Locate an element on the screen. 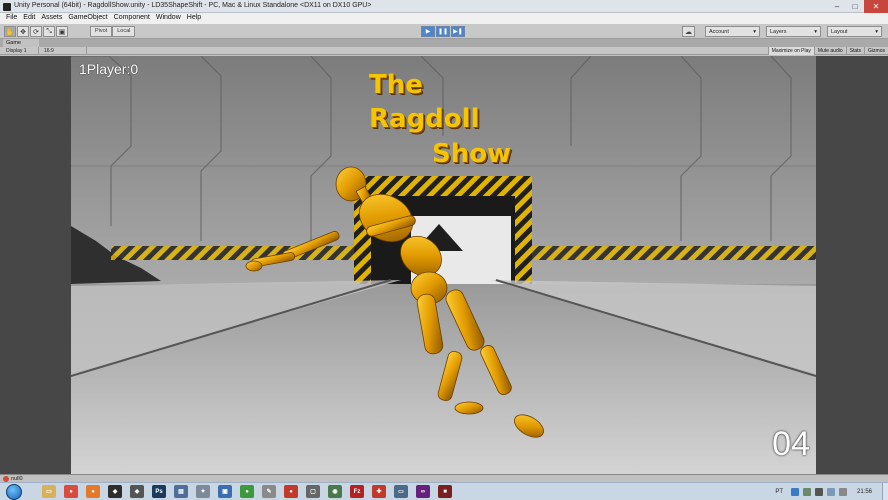 This screenshot has width=888, height=500. taskbar-app-dark-icon: ■ is located at coordinates (445, 491).